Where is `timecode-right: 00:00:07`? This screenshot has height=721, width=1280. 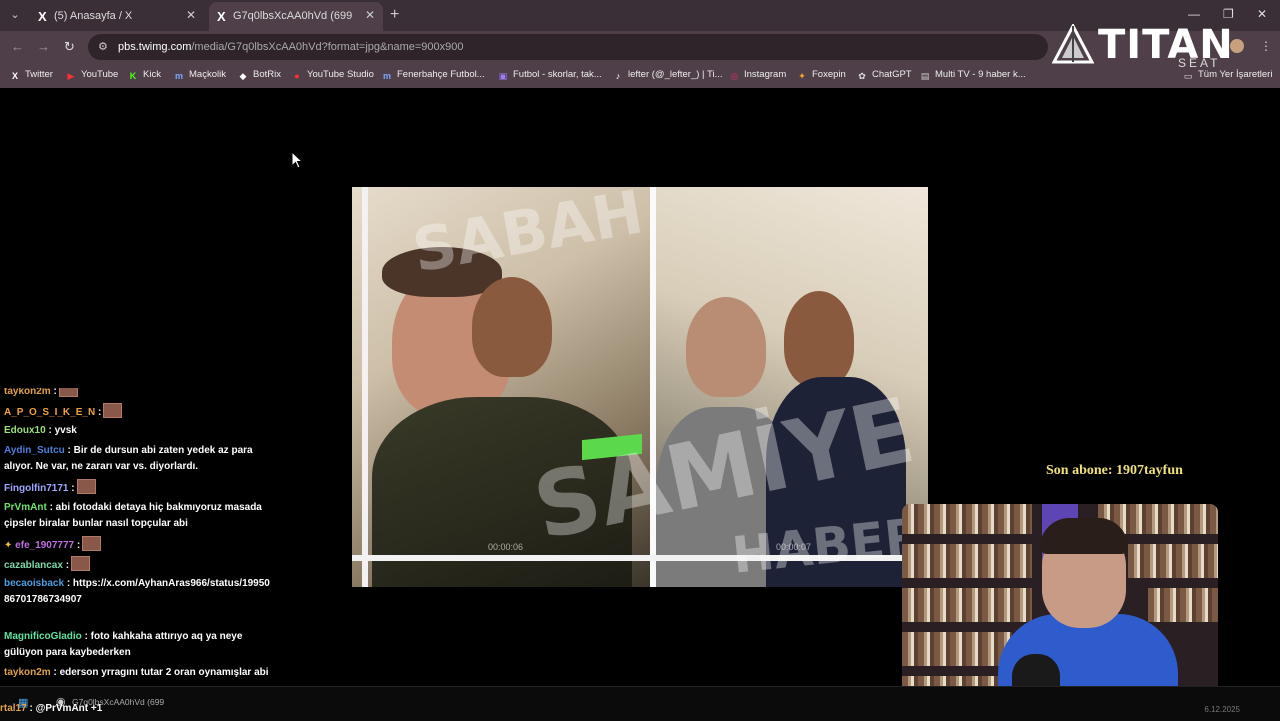 timecode-right: 00:00:07 is located at coordinates (794, 547).